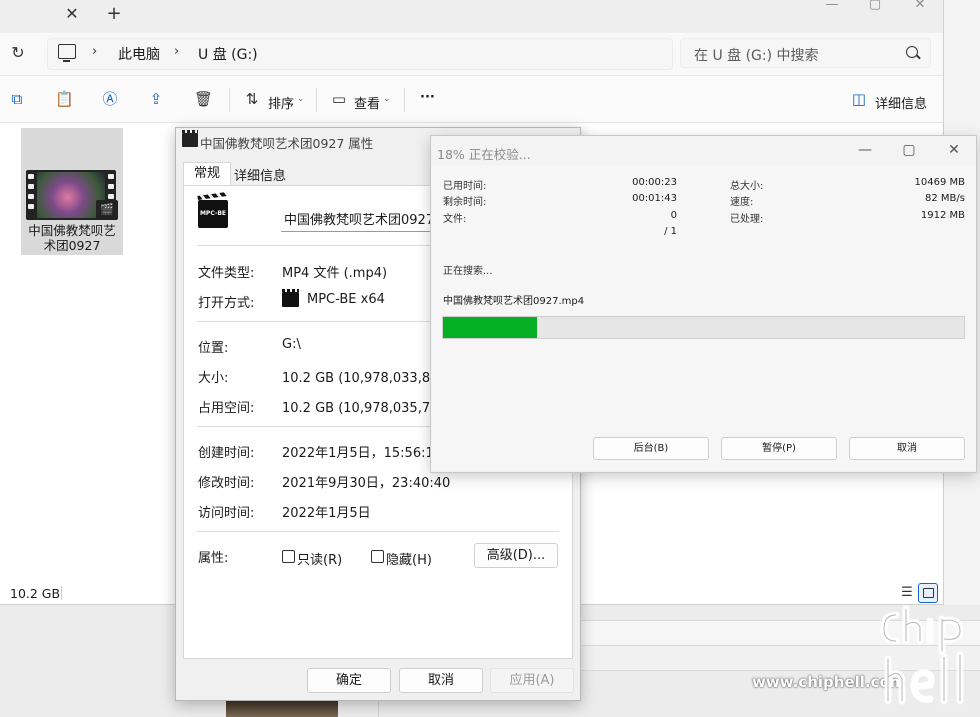 The height and width of the screenshot is (717, 980). Describe the element at coordinates (228, 54) in the screenshot. I see `breadcrumb-drive: U 盘 (G:)` at that location.